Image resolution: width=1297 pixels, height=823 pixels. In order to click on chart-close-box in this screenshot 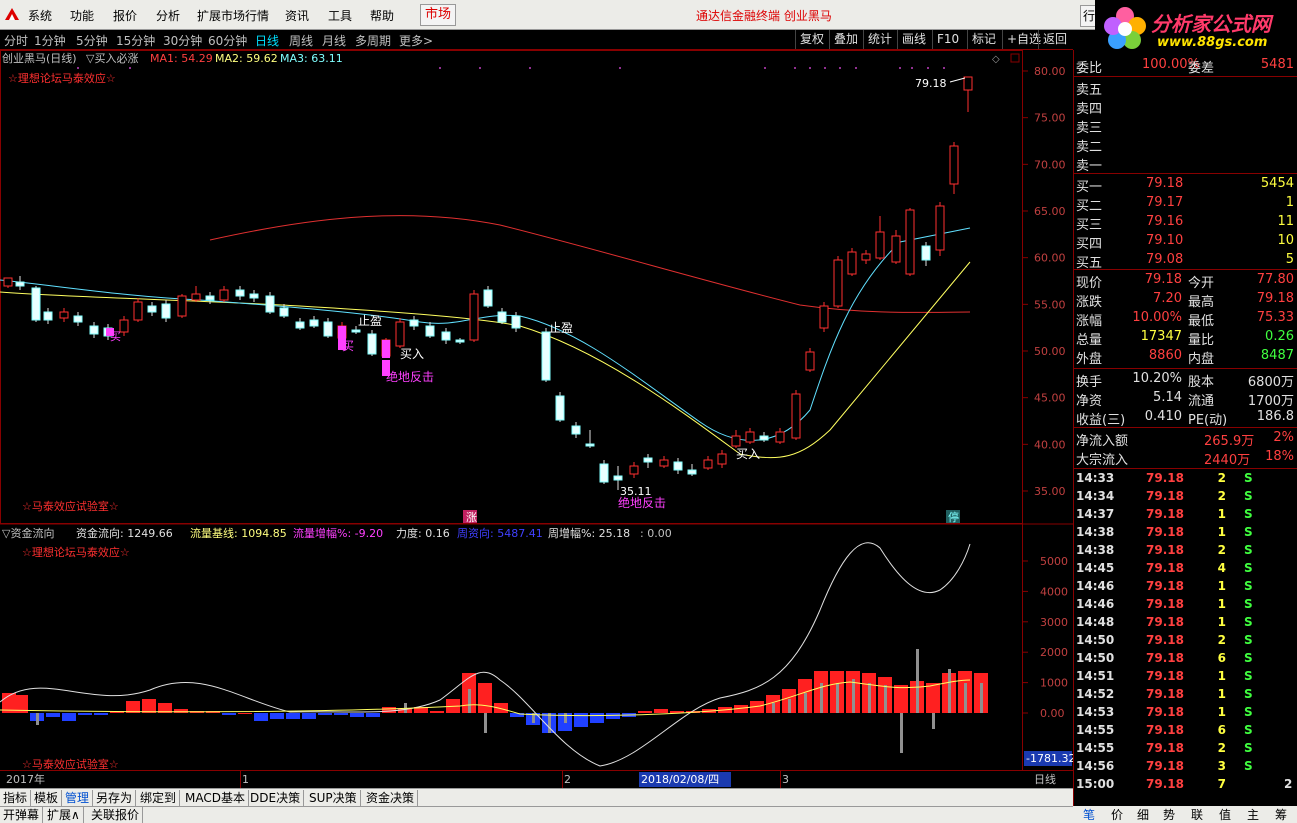, I will do `click(1015, 58)`.